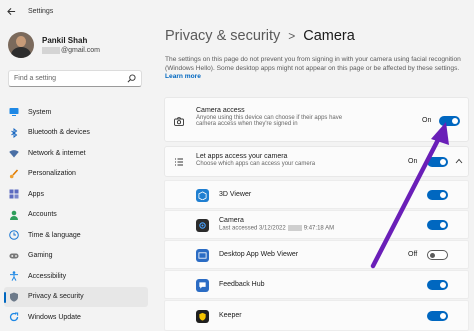 The height and width of the screenshot is (331, 474). I want to click on annotation-arrow, so click(409, 195).